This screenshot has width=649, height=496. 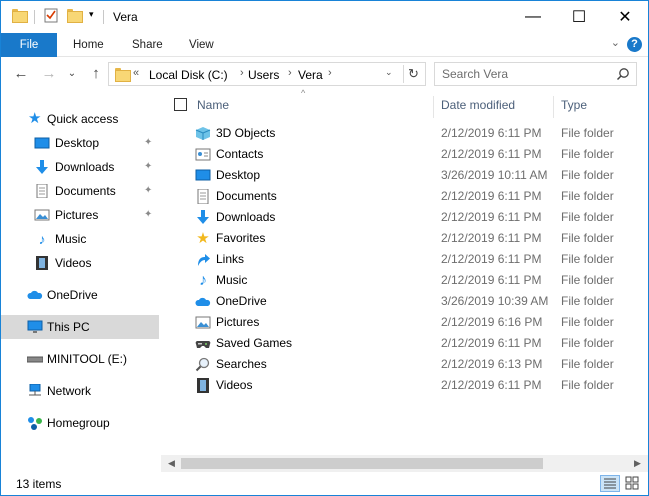 I want to click on onedrive-icon, so click(x=35, y=294).